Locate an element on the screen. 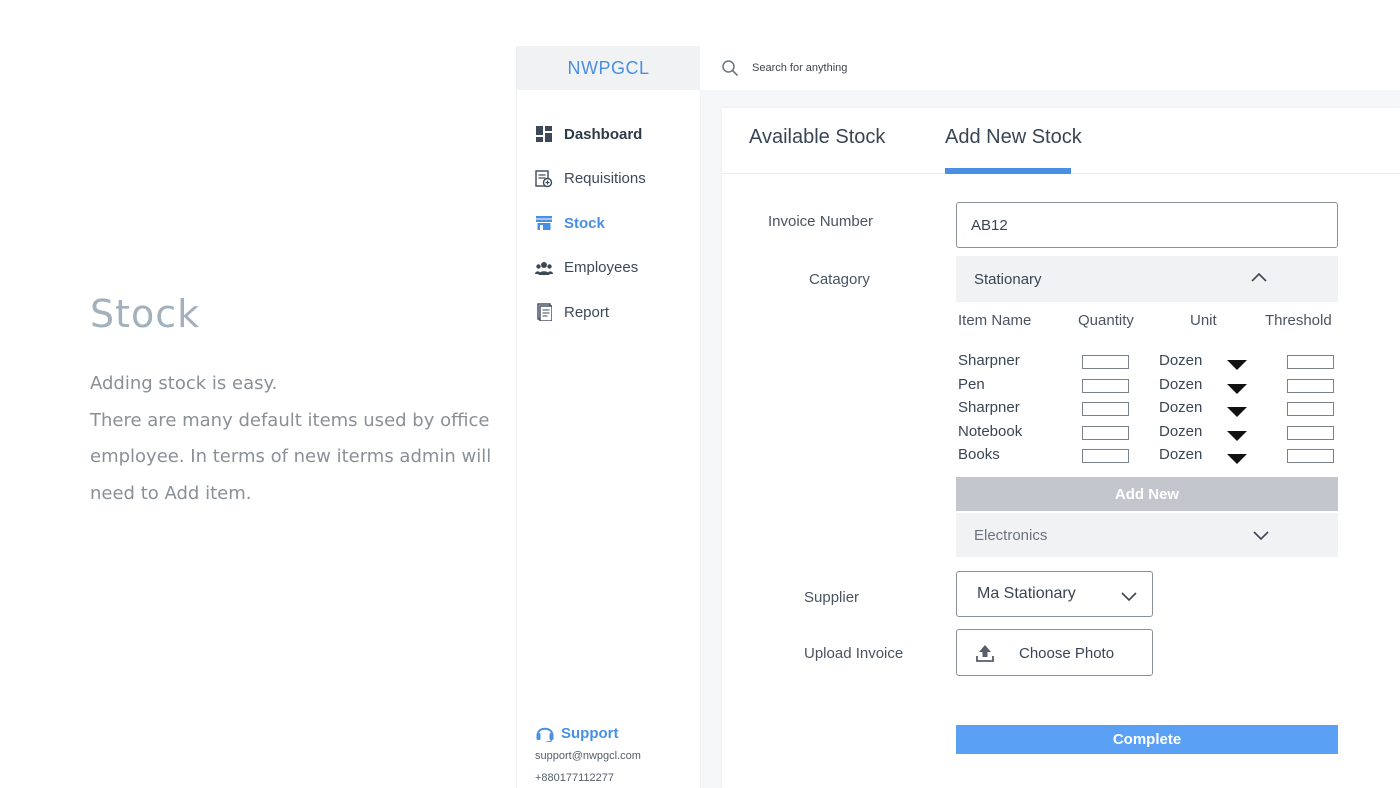  dashboard-icon is located at coordinates (544, 134).